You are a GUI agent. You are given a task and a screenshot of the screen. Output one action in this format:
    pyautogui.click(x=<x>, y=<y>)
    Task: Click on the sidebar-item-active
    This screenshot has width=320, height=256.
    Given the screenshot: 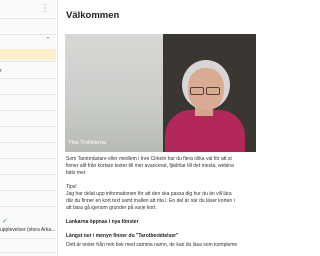 What is the action you would take?
    pyautogui.click(x=28, y=54)
    